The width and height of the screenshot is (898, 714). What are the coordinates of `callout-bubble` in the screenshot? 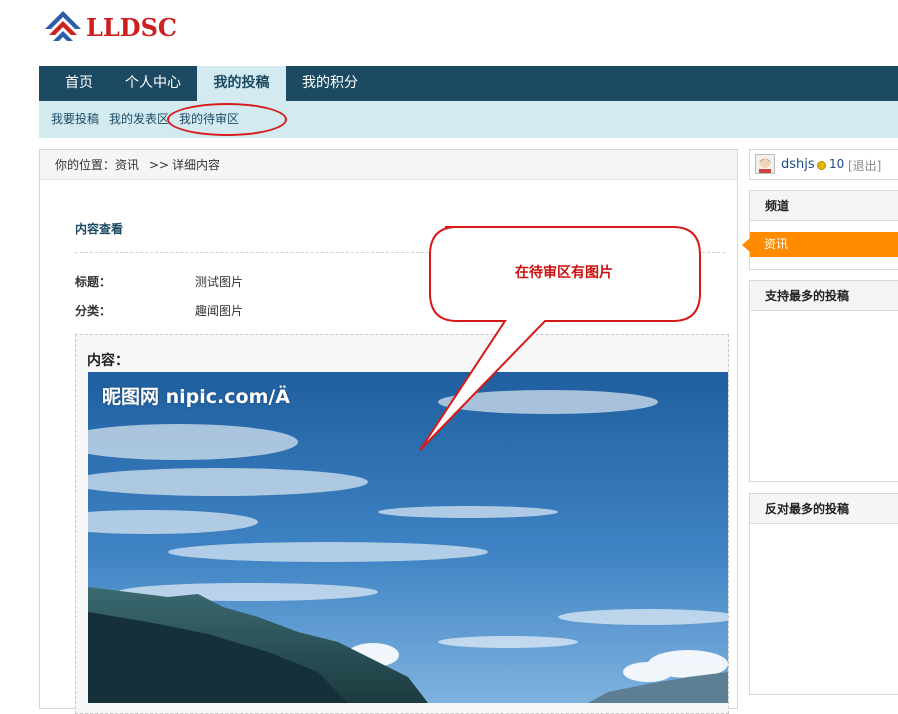 It's located at (560, 338).